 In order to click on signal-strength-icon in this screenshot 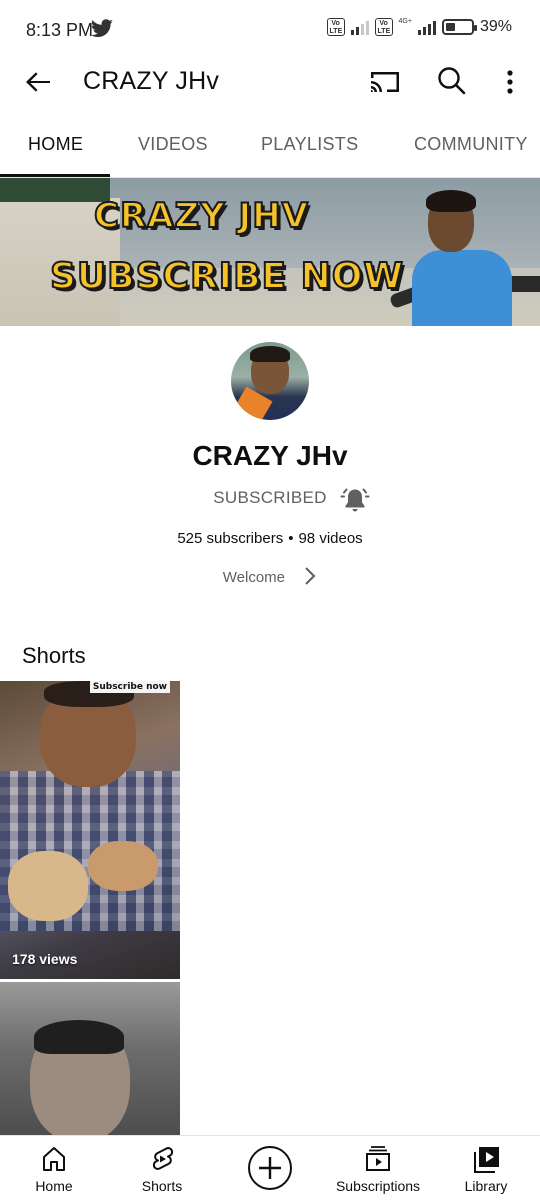, I will do `click(359, 27)`.